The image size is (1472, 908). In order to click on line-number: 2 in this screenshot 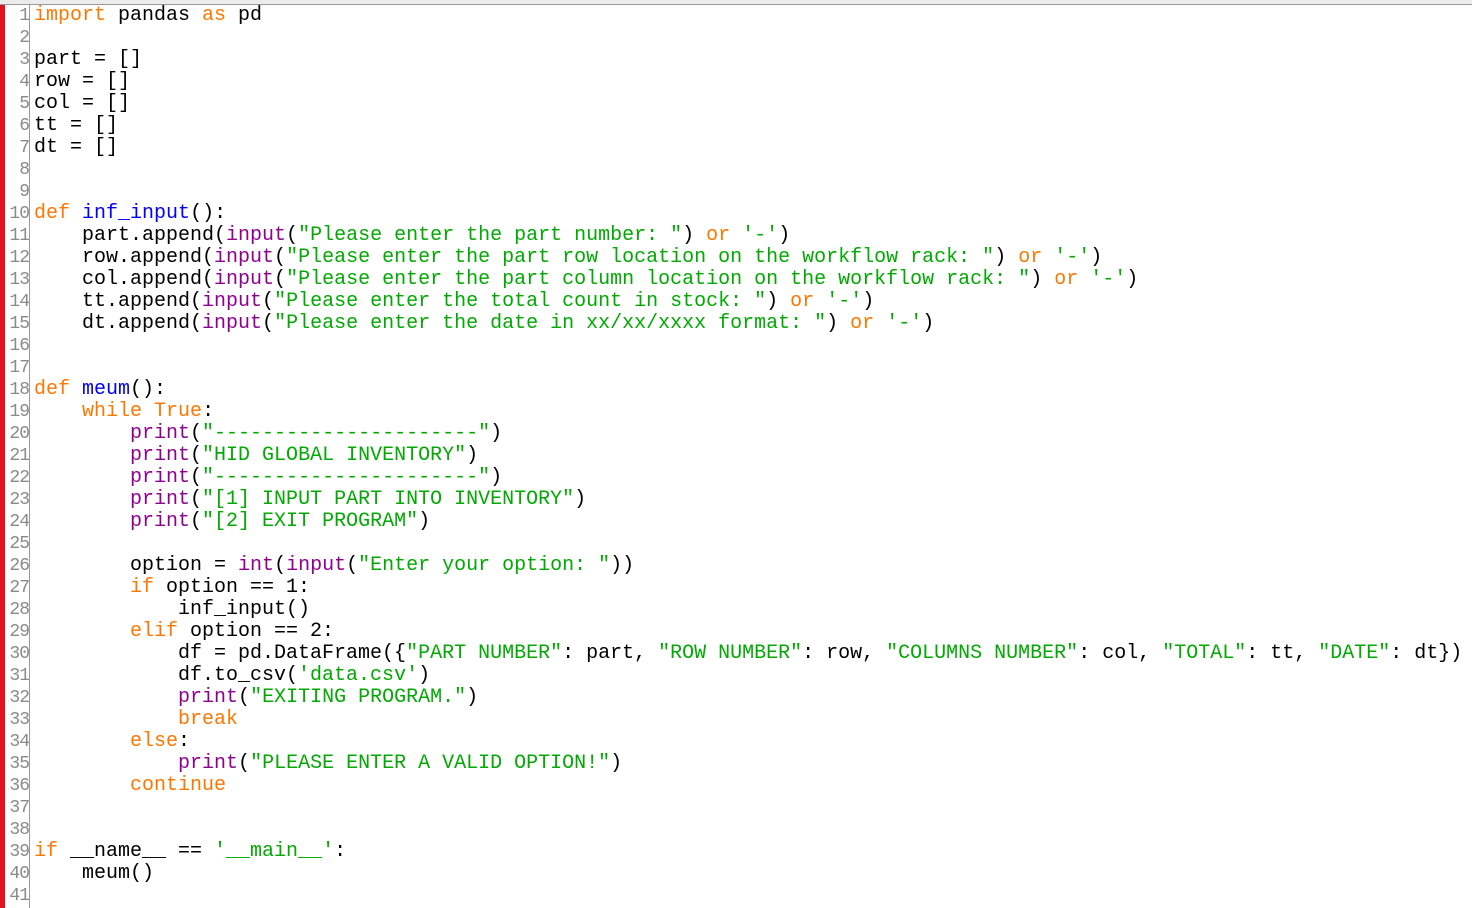, I will do `click(24, 38)`.